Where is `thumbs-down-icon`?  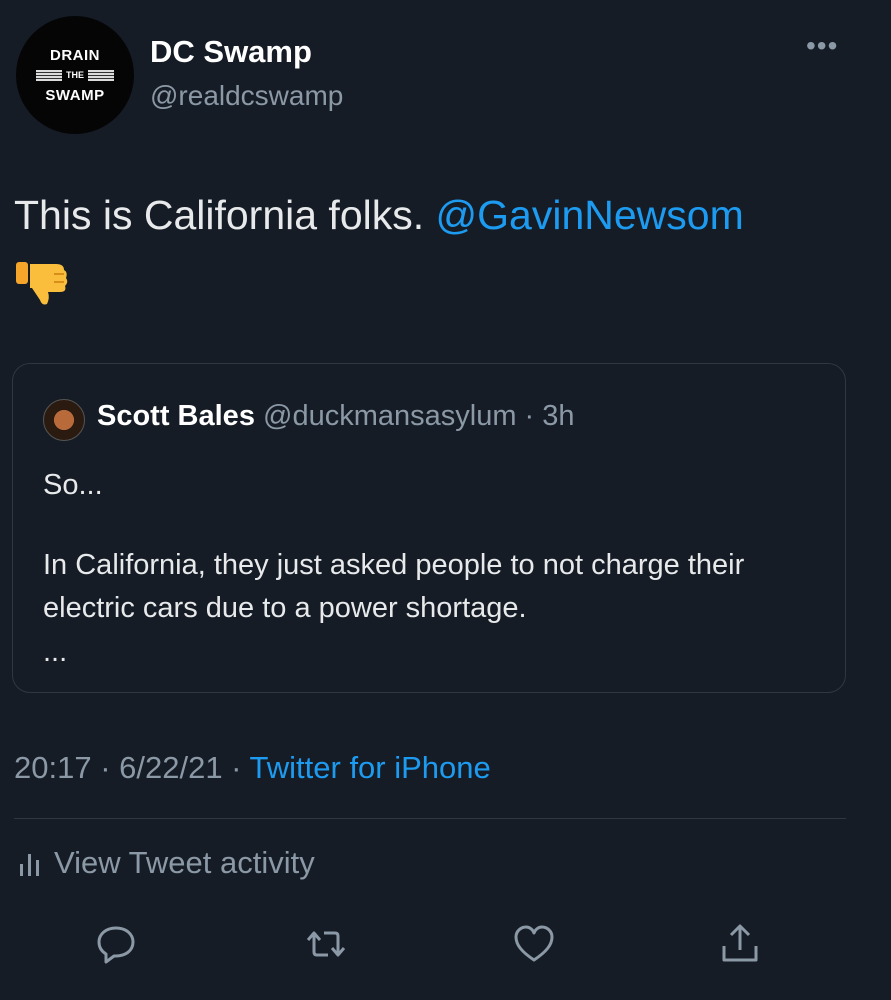
thumbs-down-icon is located at coordinates (42, 283).